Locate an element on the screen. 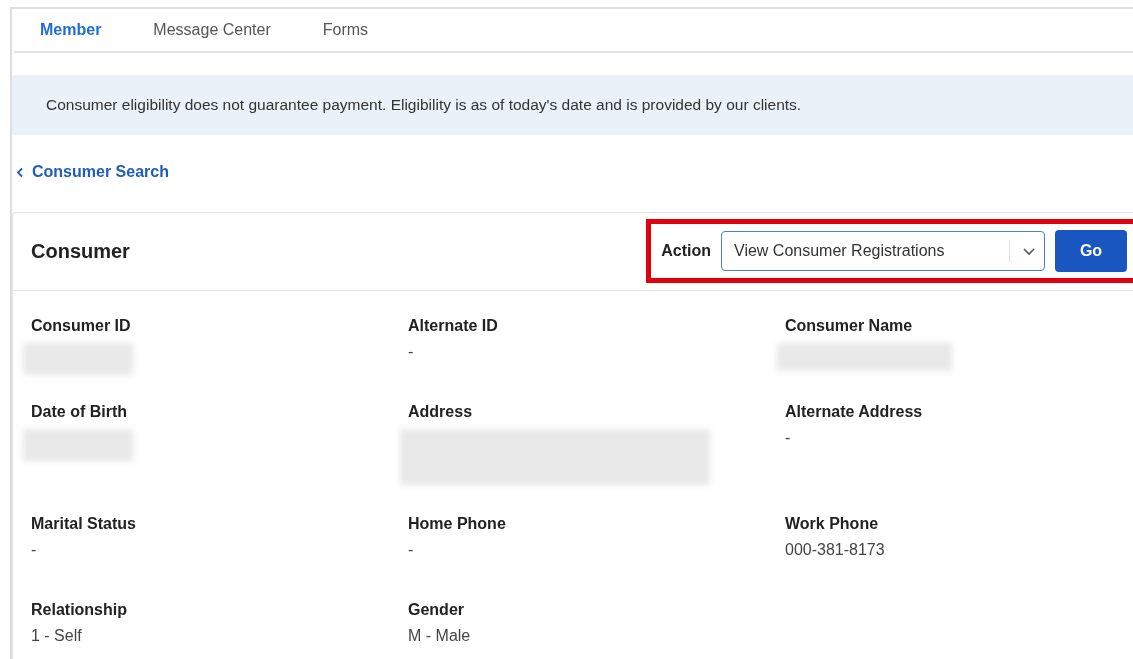  field-label: Alternate Address is located at coordinates (854, 411).